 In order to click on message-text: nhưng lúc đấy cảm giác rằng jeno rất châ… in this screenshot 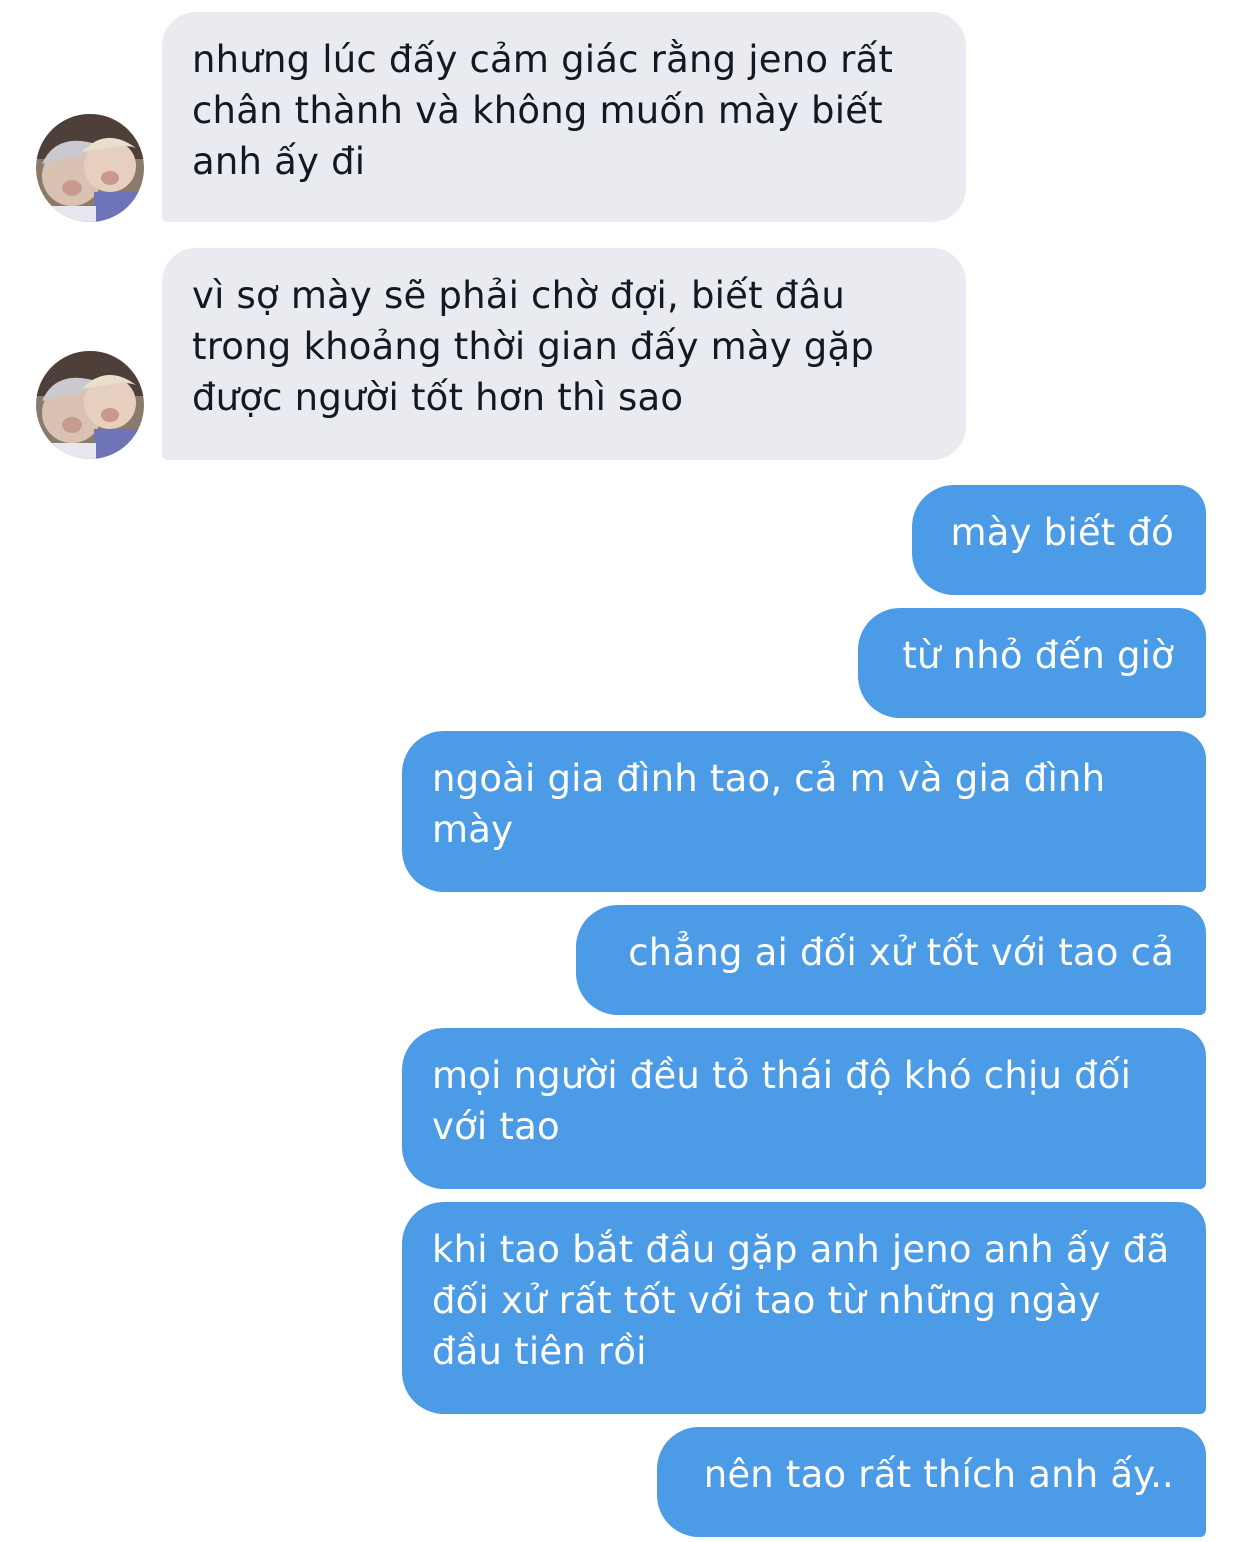, I will do `click(543, 110)`.